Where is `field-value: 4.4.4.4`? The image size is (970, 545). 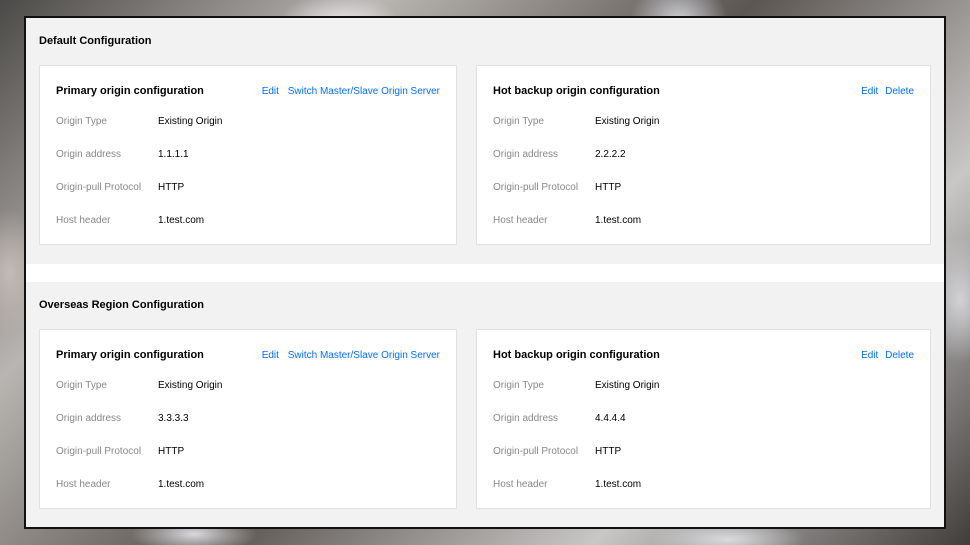
field-value: 4.4.4.4 is located at coordinates (610, 418).